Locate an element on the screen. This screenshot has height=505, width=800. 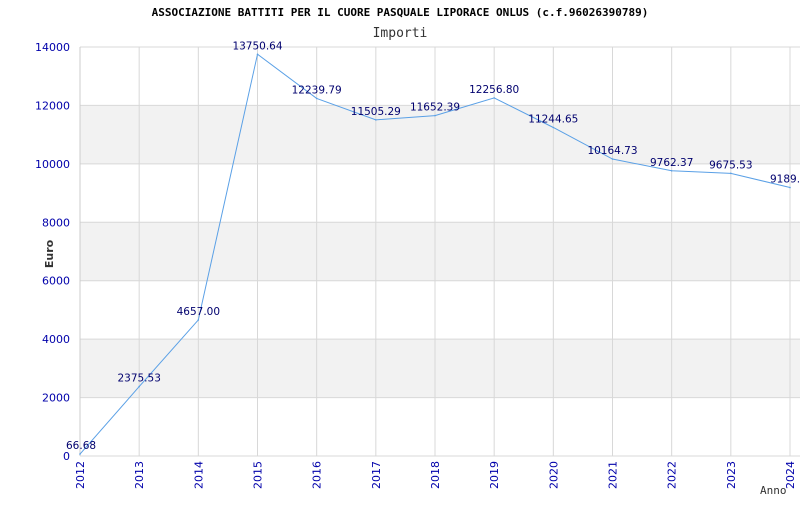
x-tick-label: 2013 is located at coordinates (139, 475).